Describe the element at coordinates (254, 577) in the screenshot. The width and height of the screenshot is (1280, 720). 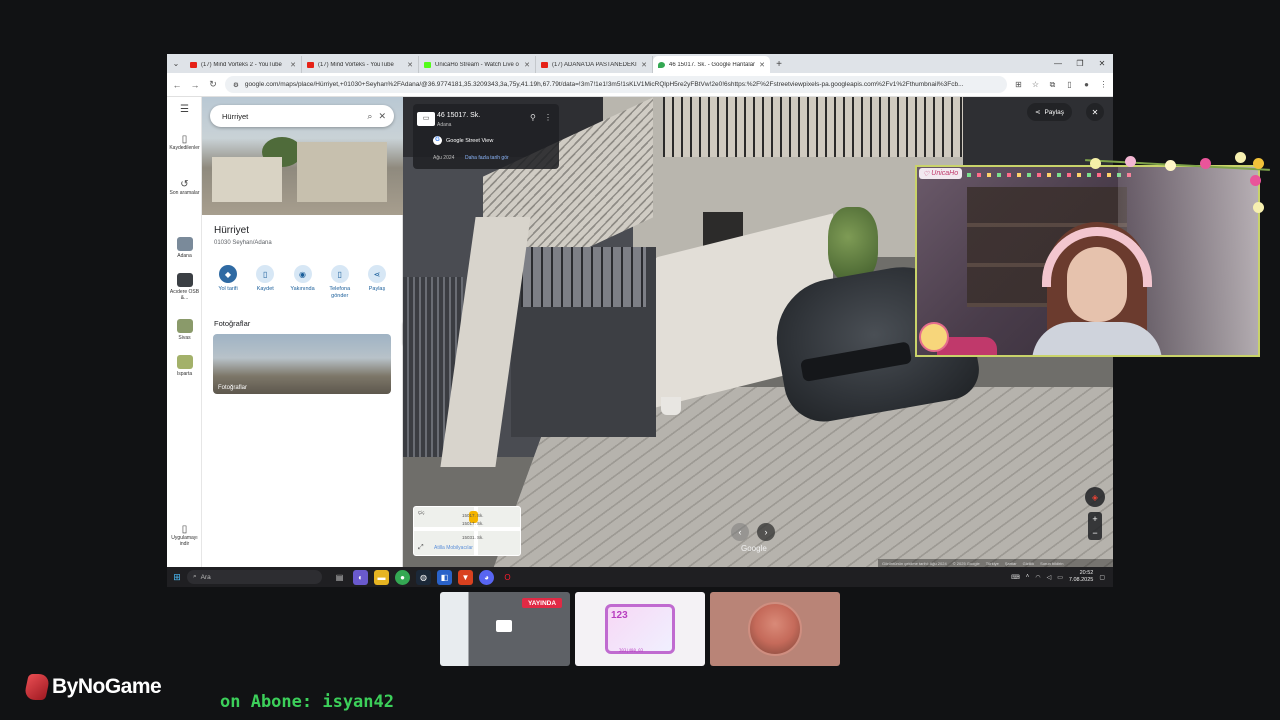
I see `taskbar-search: ⌕ Ara` at that location.